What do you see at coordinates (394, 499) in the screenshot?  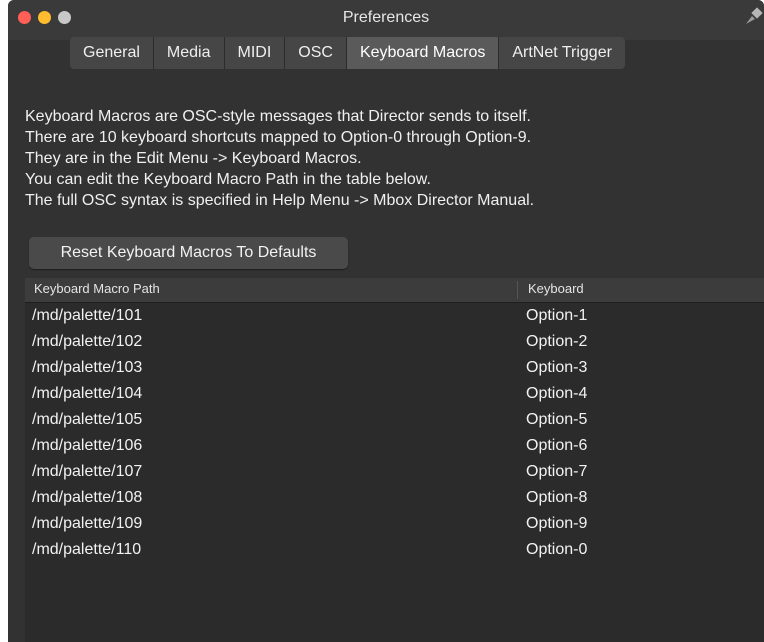 I see `table-row: /md/palette/108 Option-8` at bounding box center [394, 499].